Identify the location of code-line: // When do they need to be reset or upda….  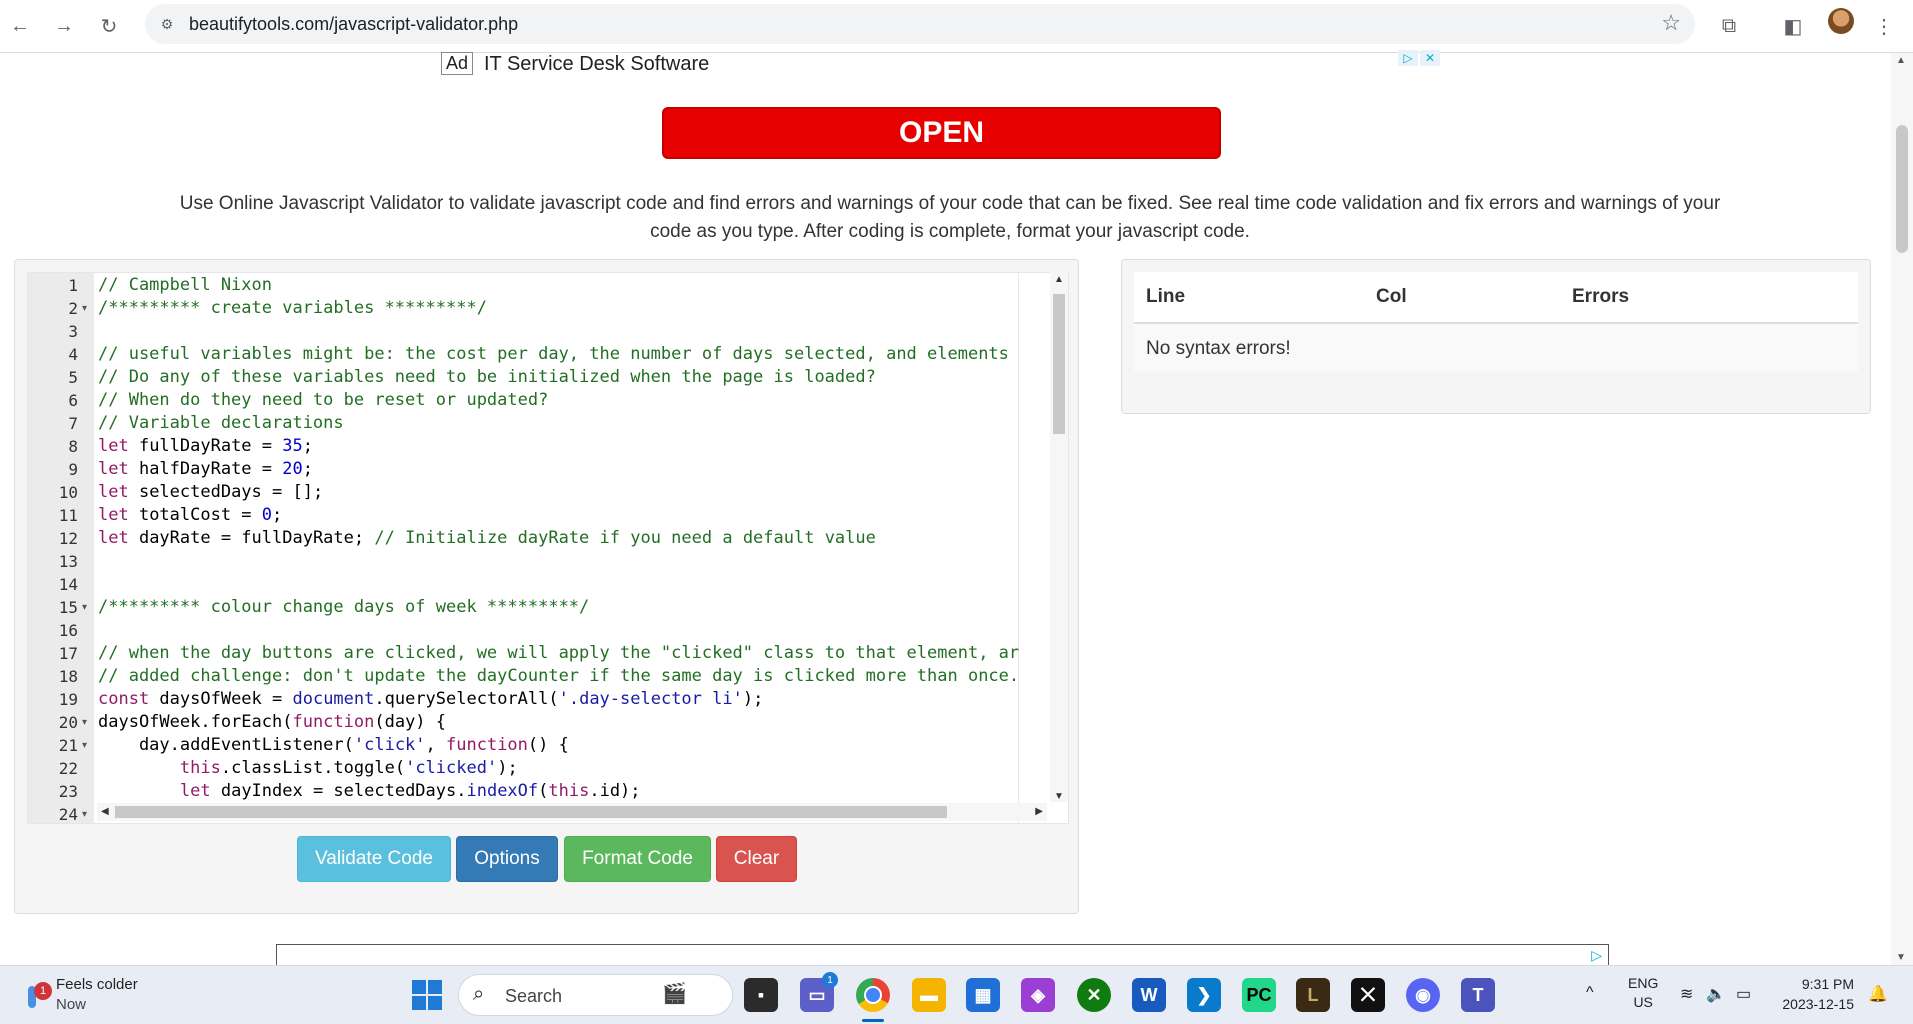
(323, 400).